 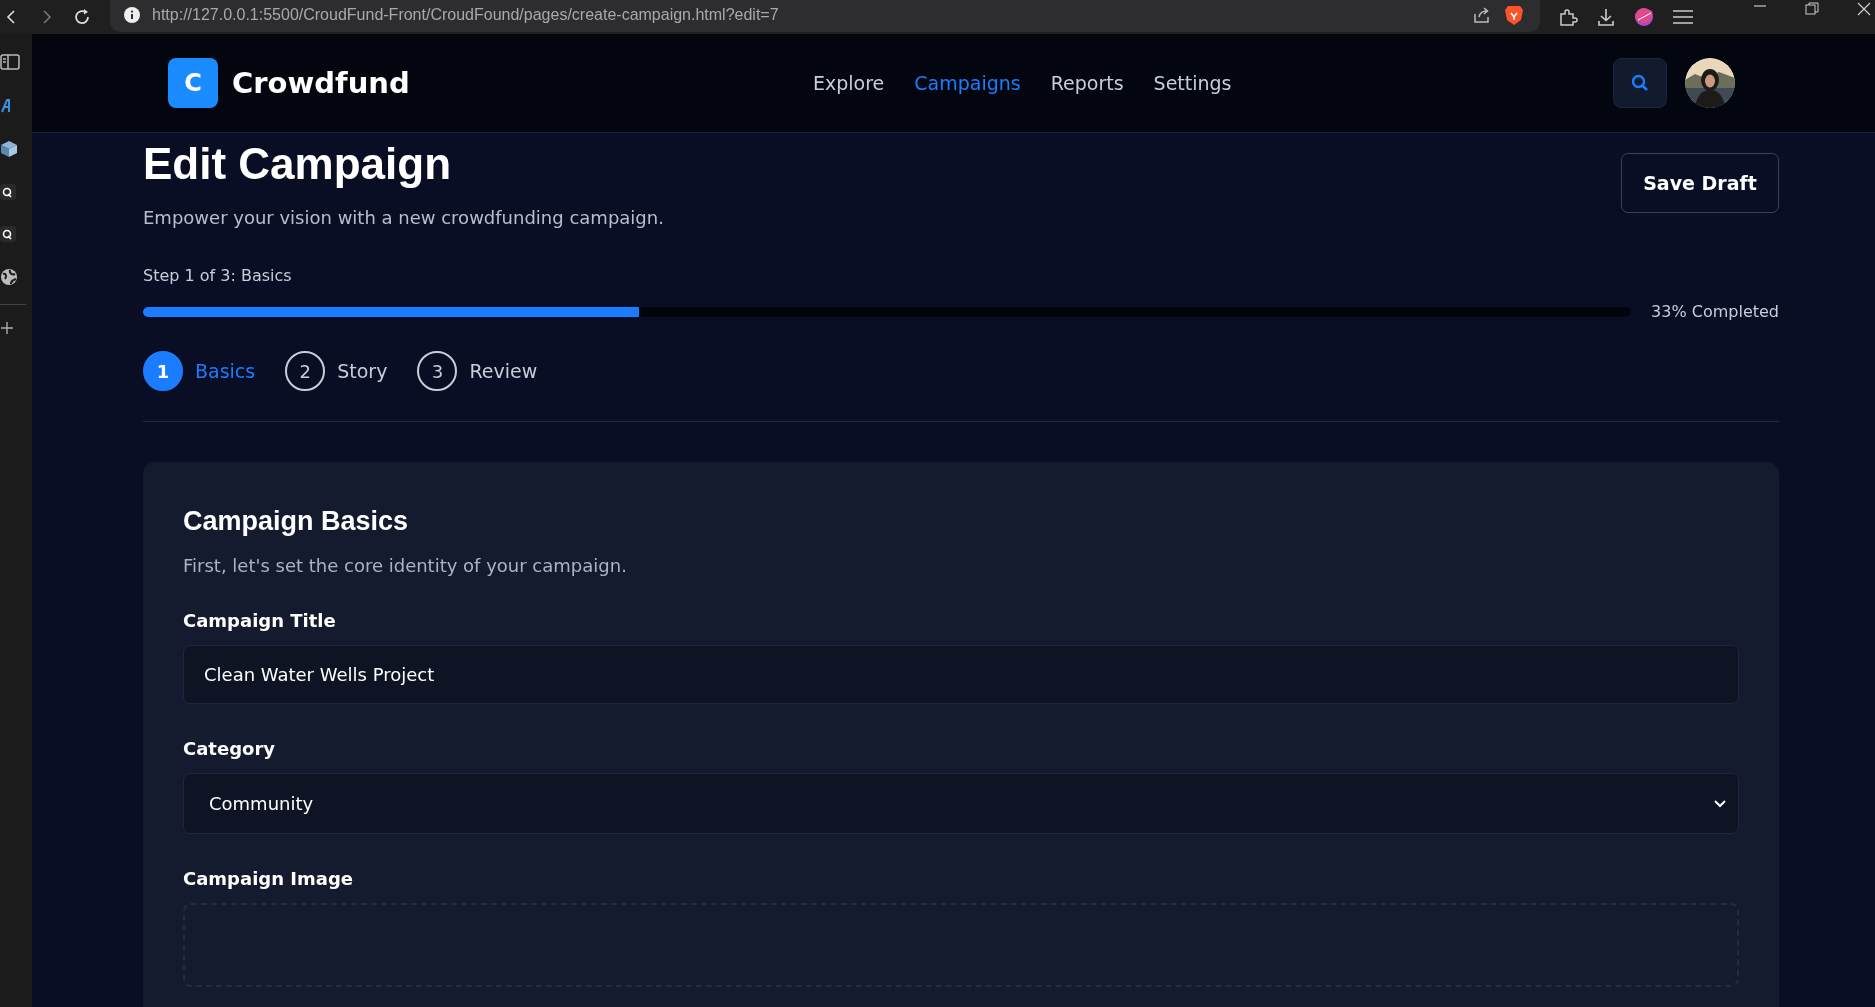 What do you see at coordinates (825, 16) in the screenshot?
I see `address-bar: http://127.0.0.1:5500/CroudFund-Front/CroudFound/pages/create-campaign.html?edit=7` at bounding box center [825, 16].